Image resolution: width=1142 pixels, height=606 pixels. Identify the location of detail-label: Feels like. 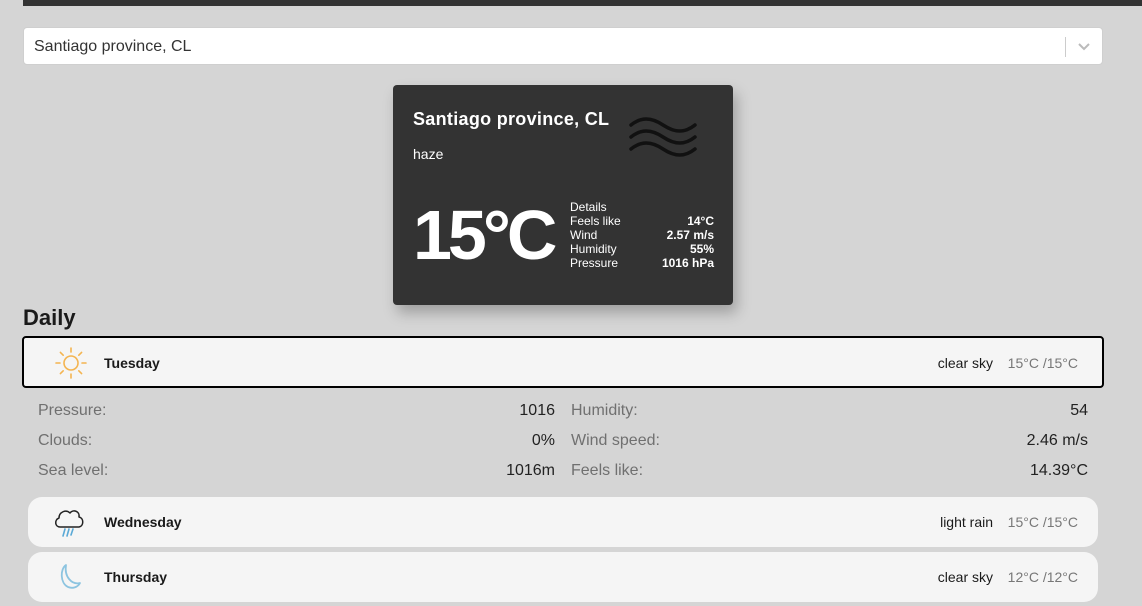
(595, 221).